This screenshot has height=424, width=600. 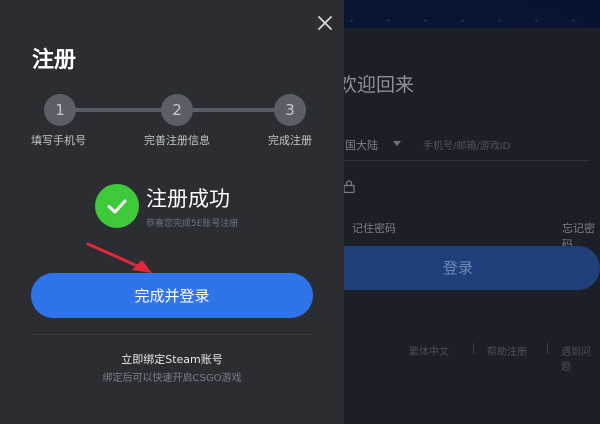 What do you see at coordinates (361, 145) in the screenshot?
I see `region-select: 国大陆` at bounding box center [361, 145].